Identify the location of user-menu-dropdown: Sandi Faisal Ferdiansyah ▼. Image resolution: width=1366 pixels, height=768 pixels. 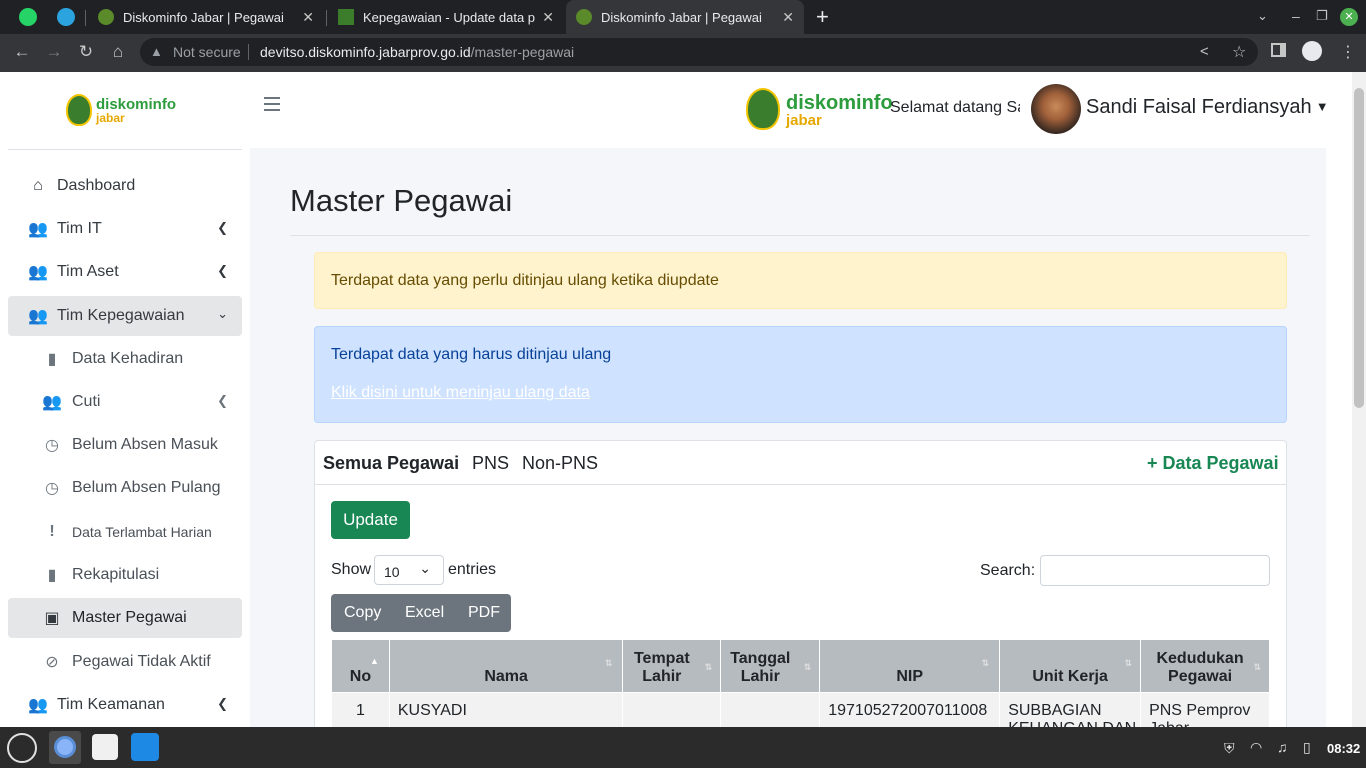
(1207, 107).